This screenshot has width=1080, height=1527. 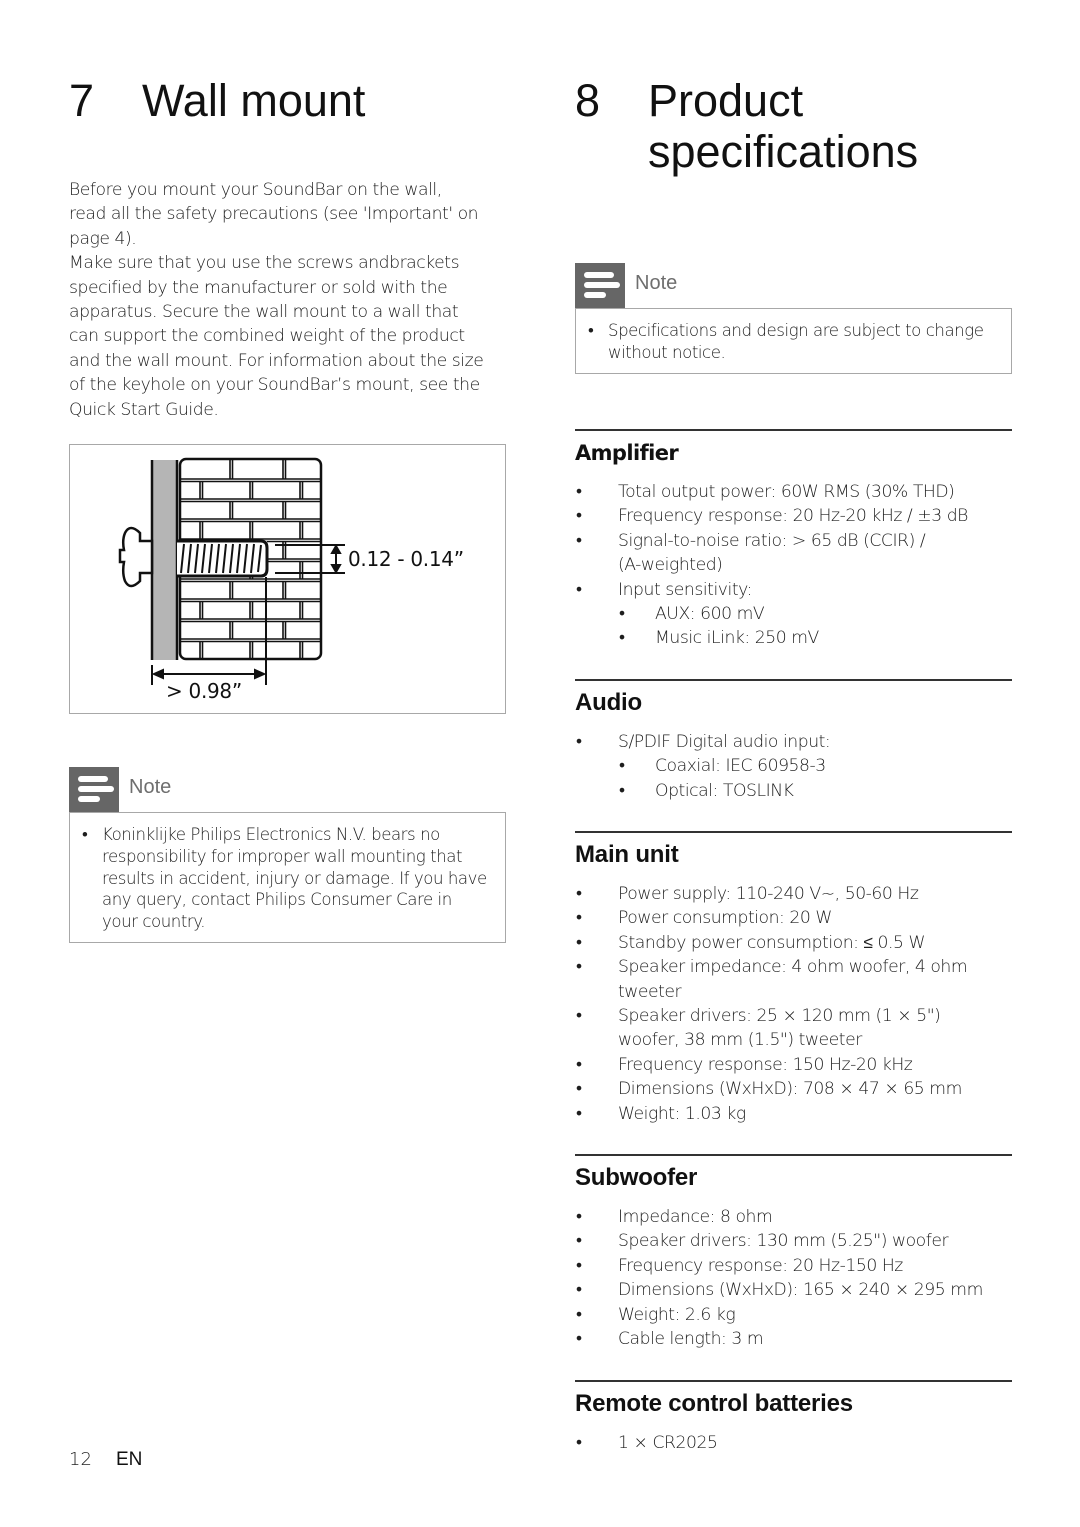 I want to click on paragraph-line: page 4)., so click(x=103, y=238).